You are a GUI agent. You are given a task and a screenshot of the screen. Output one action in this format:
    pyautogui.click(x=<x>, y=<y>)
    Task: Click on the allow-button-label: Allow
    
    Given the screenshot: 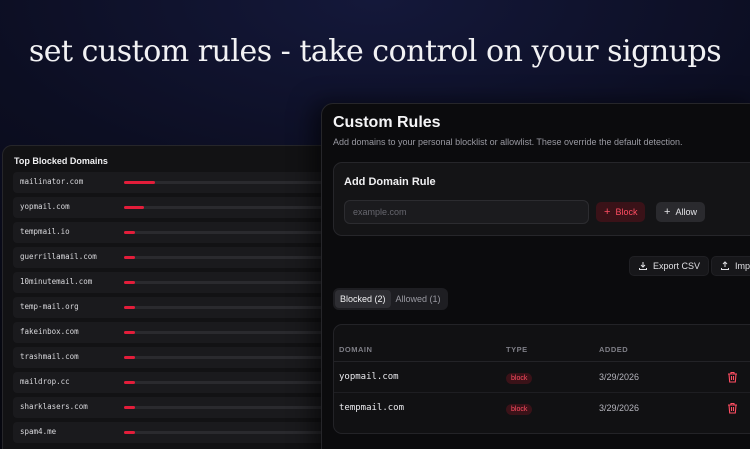 What is the action you would take?
    pyautogui.click(x=686, y=212)
    